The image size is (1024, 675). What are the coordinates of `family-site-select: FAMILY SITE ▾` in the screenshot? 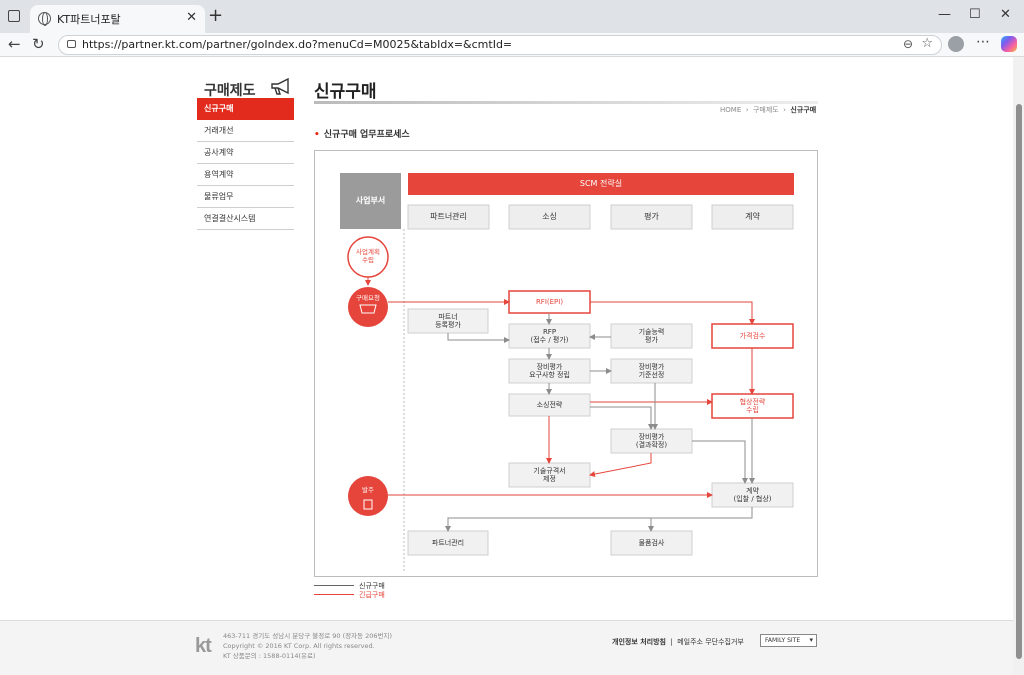 It's located at (788, 640).